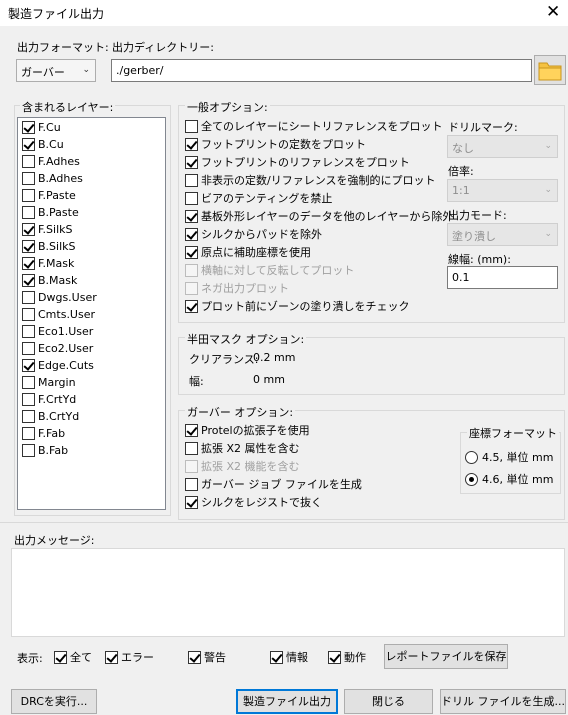  I want to click on option-no-via-tenting: ビアのテンティングを禁止, so click(316, 198).